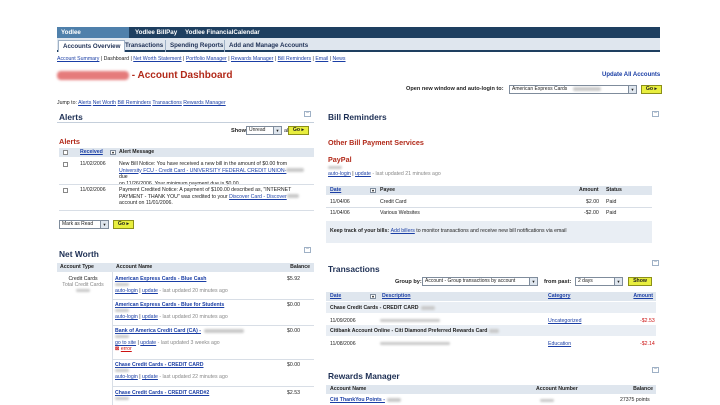 The height and width of the screenshot is (405, 720). Describe the element at coordinates (69, 141) in the screenshot. I see `alerts-subtitle: Alerts` at that location.